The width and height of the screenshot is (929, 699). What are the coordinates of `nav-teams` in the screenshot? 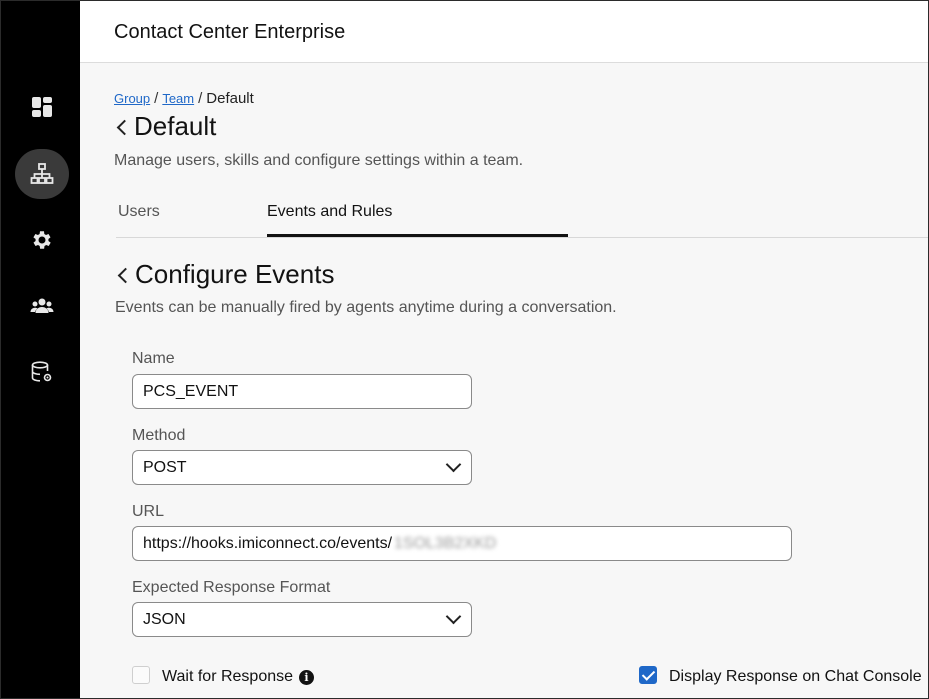 It's located at (42, 306).